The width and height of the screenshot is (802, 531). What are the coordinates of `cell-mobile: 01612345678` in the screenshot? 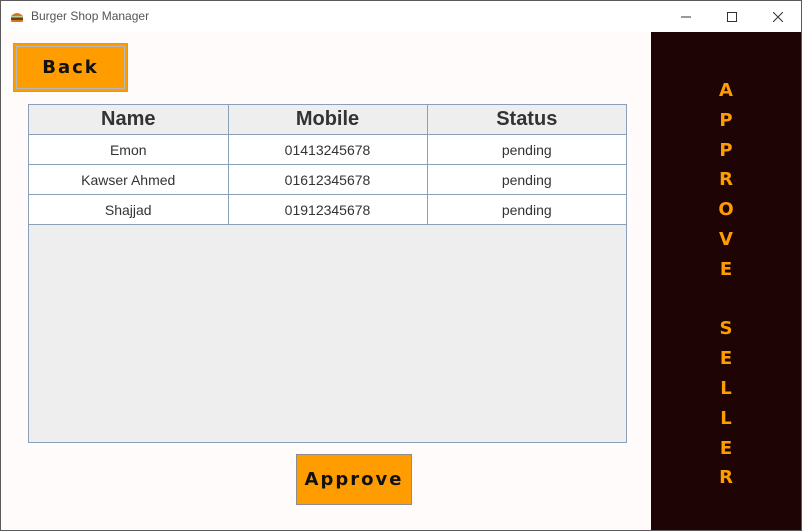 It's located at (327, 179).